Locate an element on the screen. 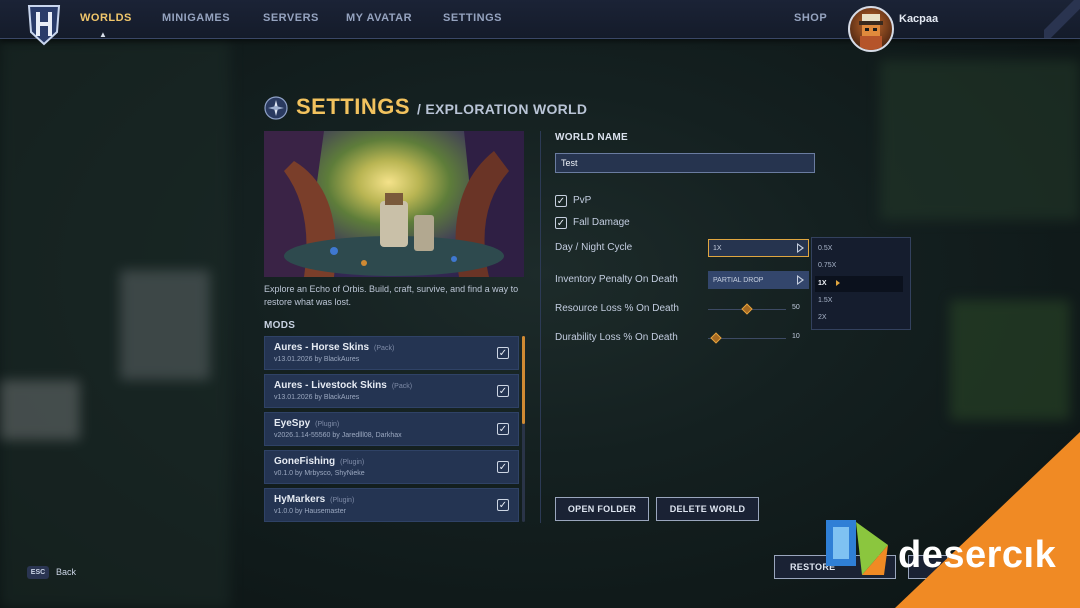 The image size is (1080, 608). mod-name: EyeSpy (Plugin) is located at coordinates (306, 423).